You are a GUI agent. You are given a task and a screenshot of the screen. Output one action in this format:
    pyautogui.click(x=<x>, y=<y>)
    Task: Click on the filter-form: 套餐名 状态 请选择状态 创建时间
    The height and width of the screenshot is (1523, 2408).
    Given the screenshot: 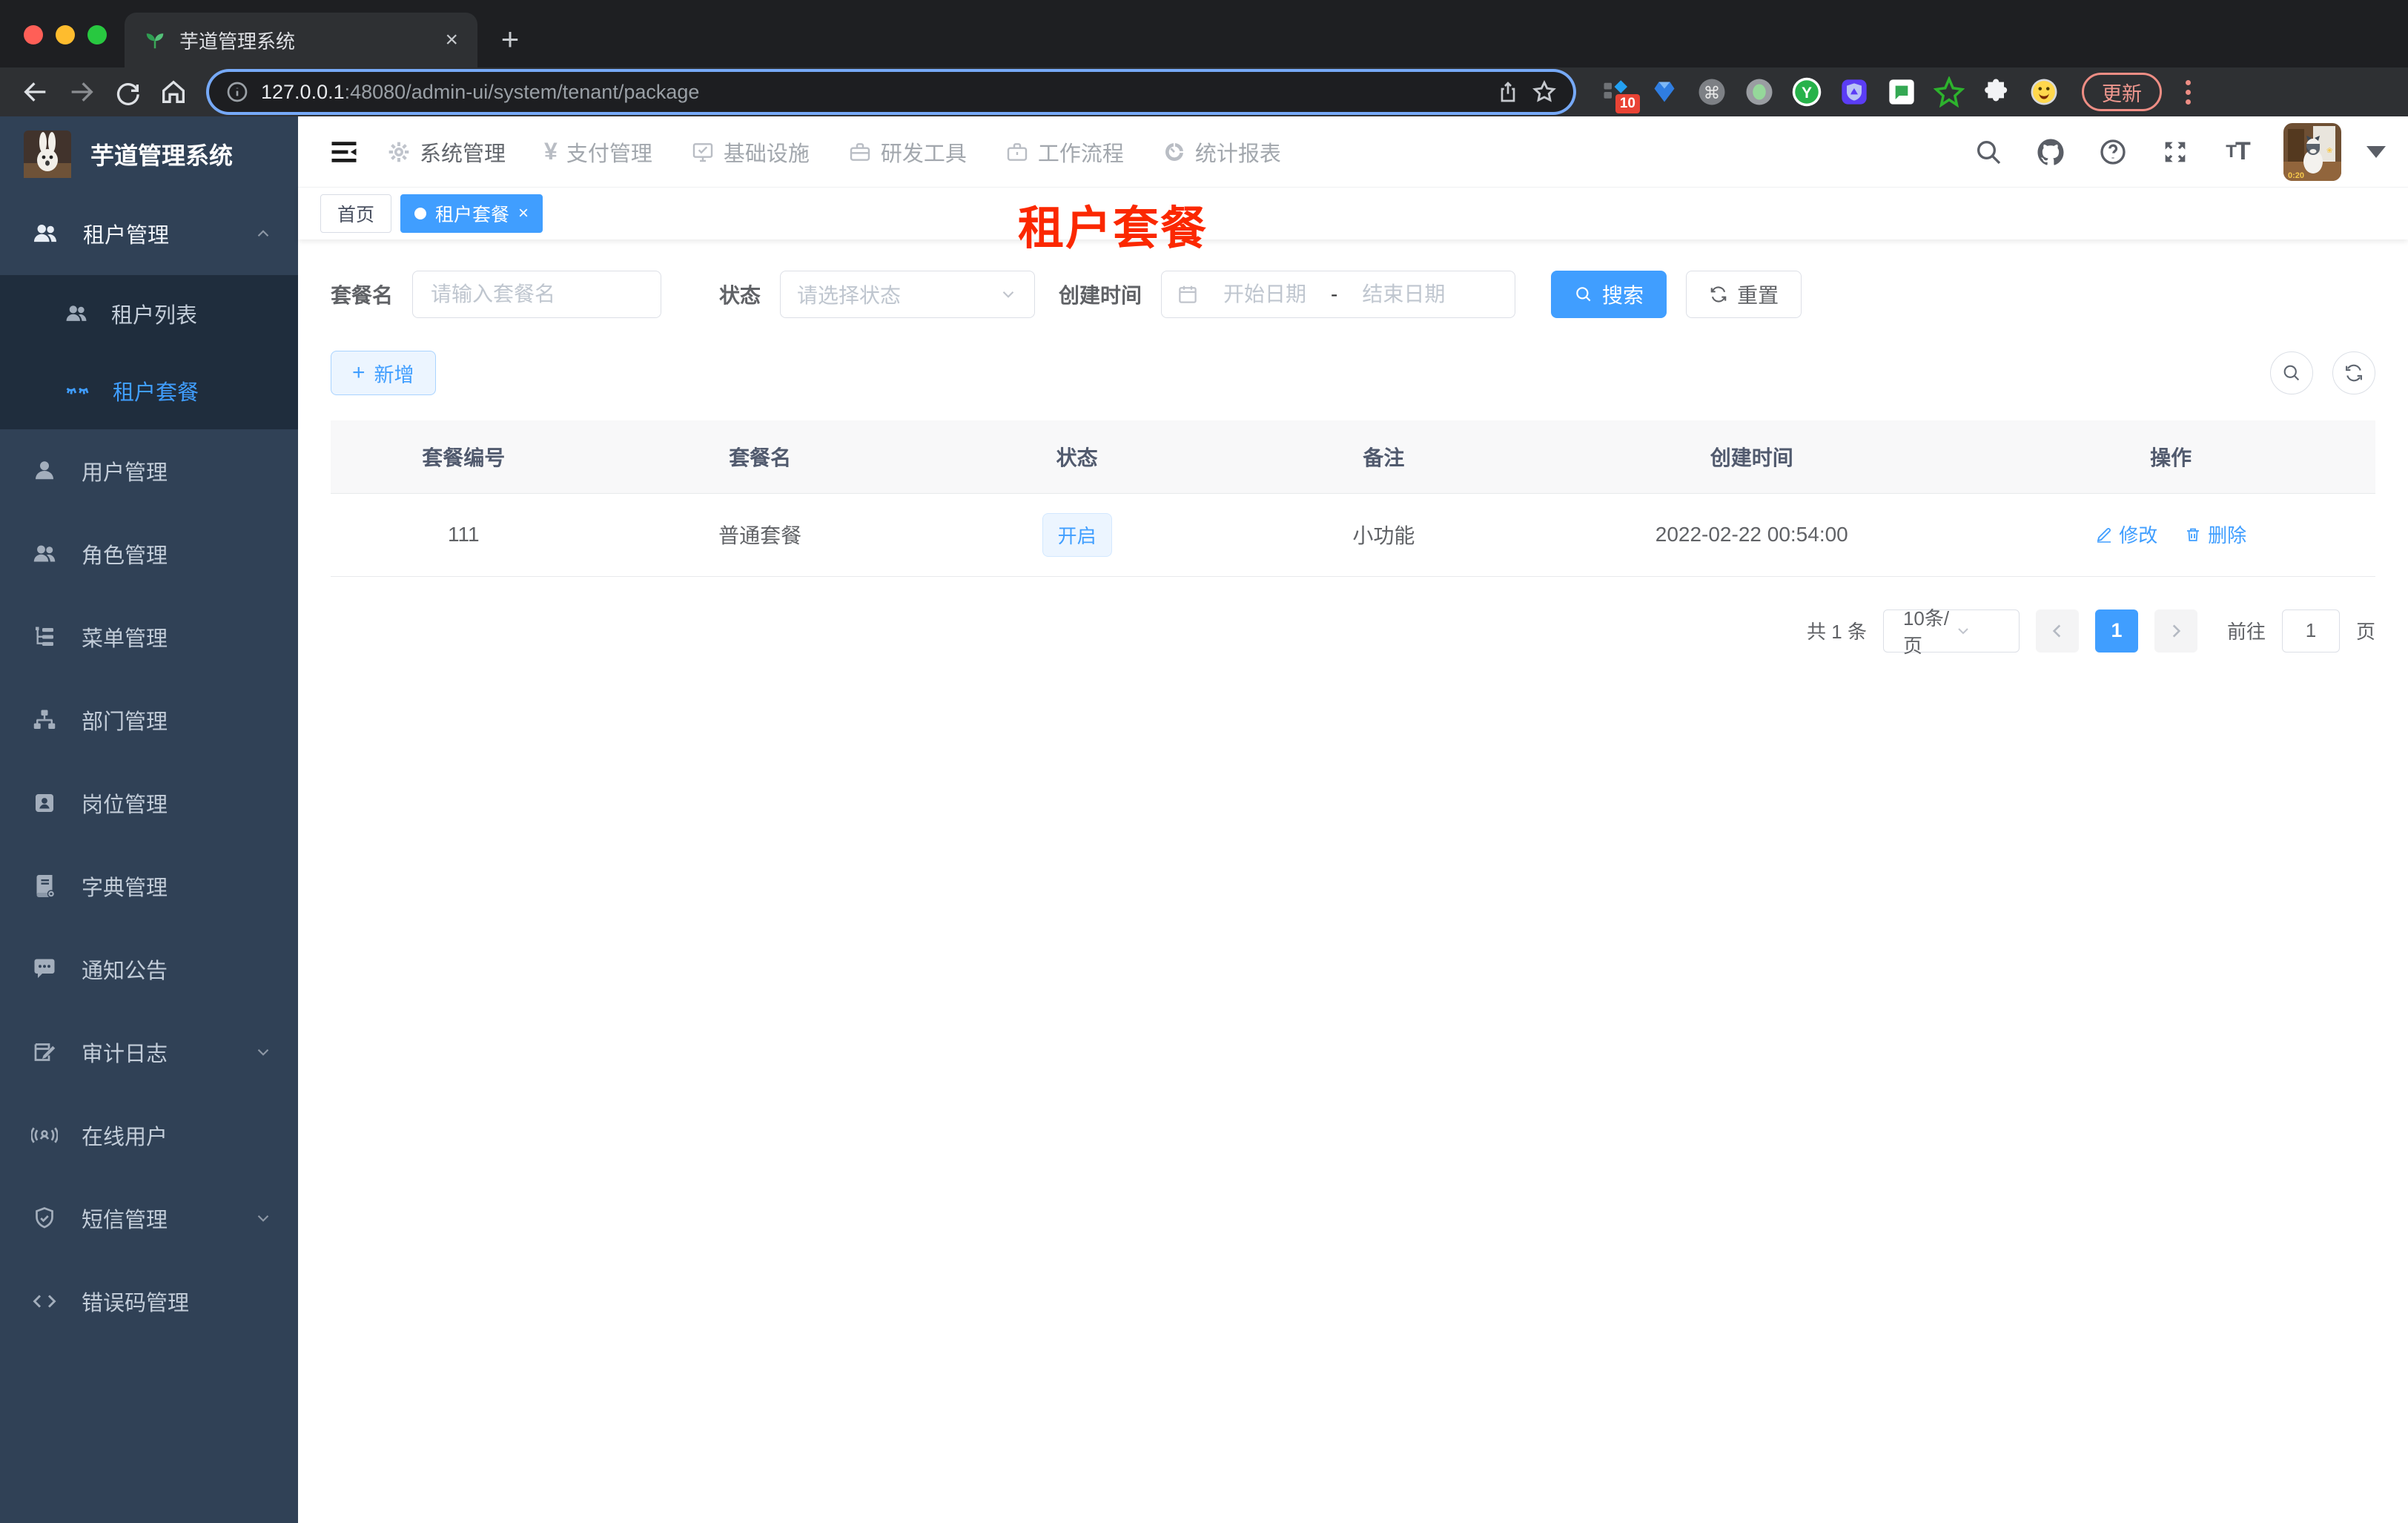 What is the action you would take?
    pyautogui.click(x=1353, y=294)
    